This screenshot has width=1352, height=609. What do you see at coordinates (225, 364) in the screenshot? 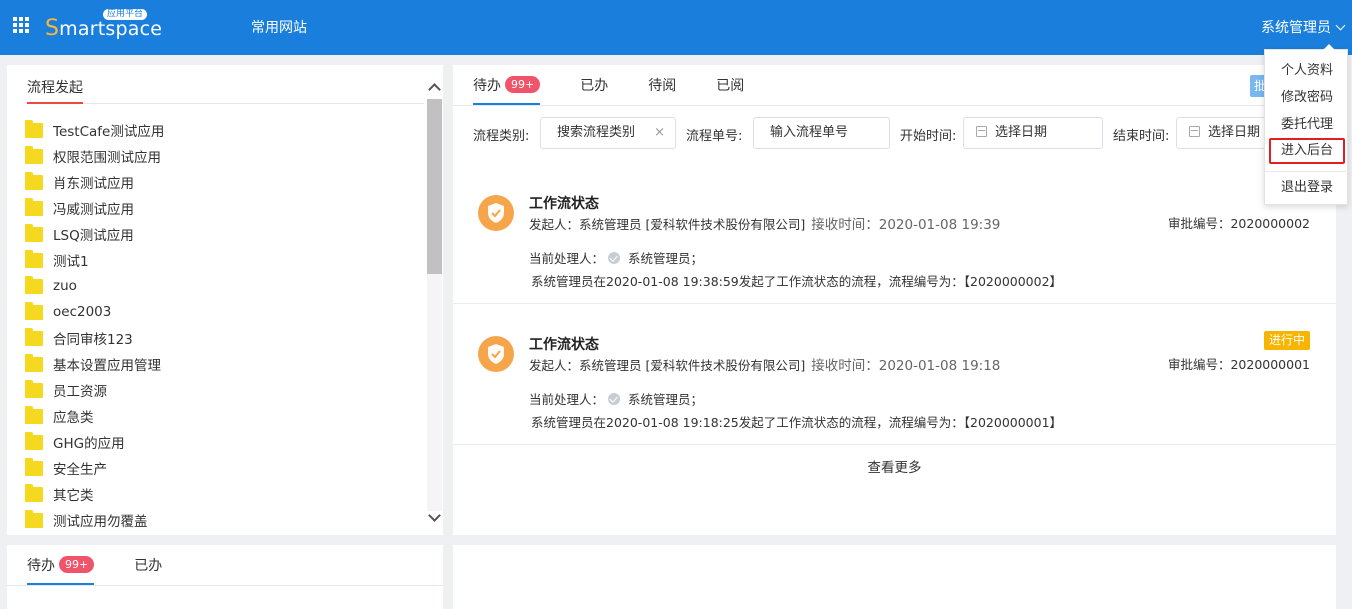
I see `folder-item: 基本设置应用管理` at bounding box center [225, 364].